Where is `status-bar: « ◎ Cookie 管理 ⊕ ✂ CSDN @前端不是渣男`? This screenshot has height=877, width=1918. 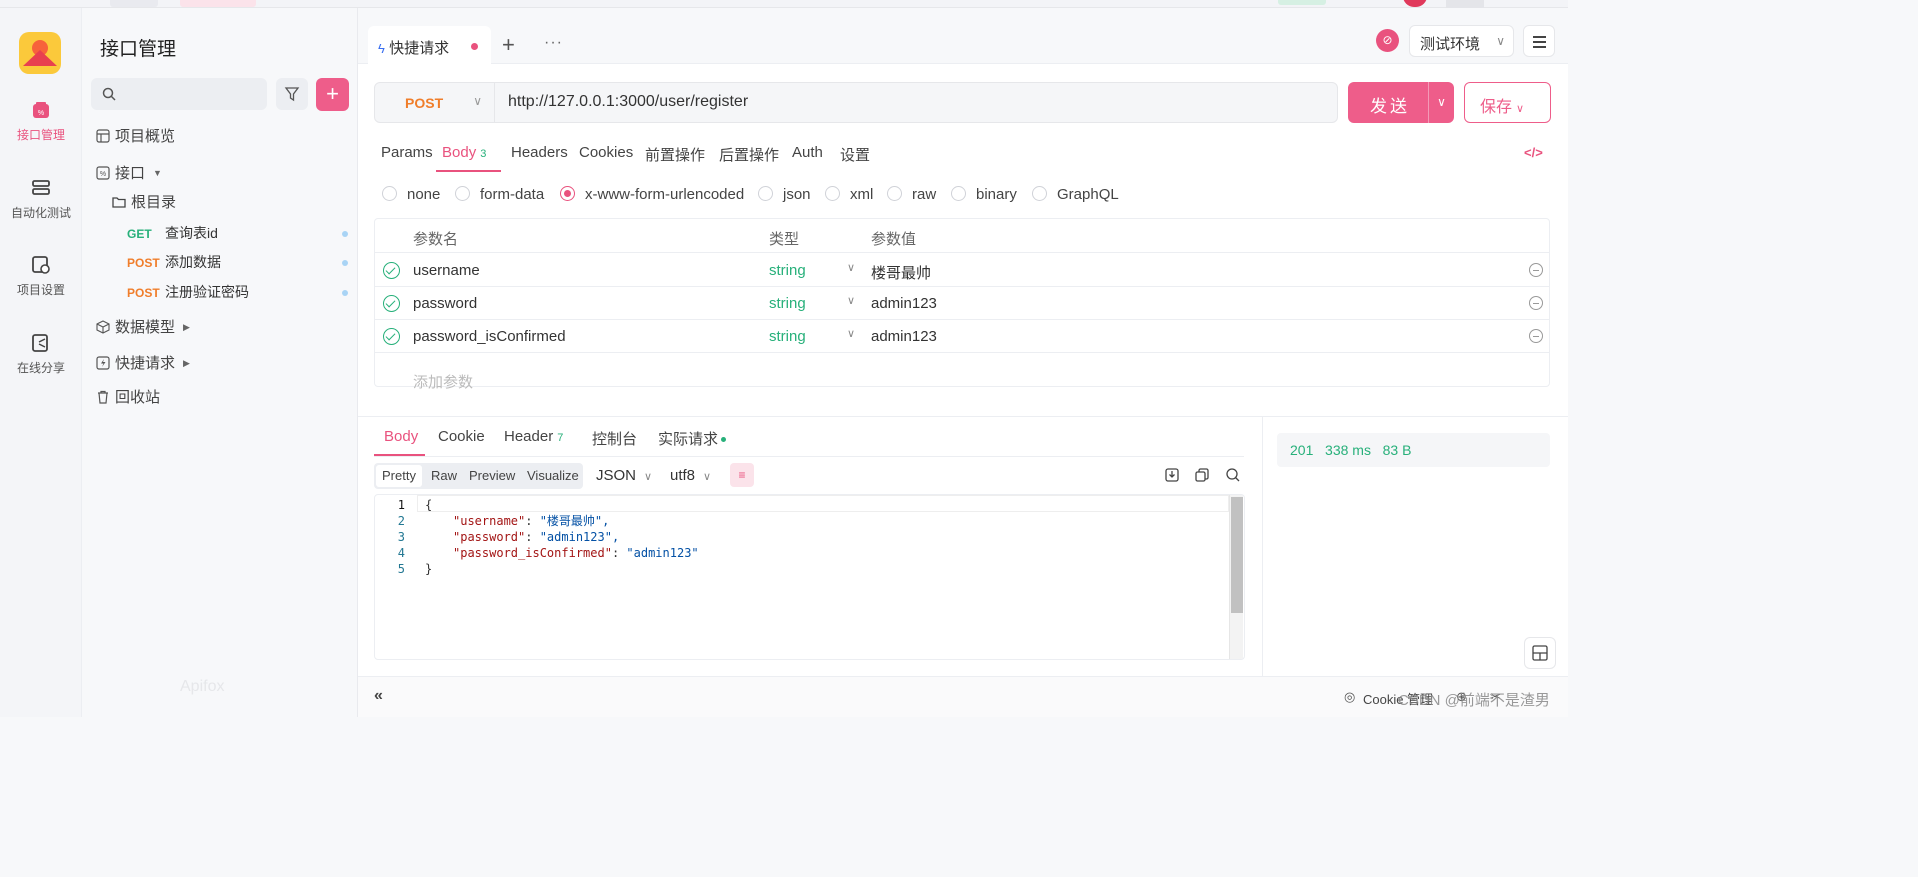 status-bar: « ◎ Cookie 管理 ⊕ ✂ CSDN @前端不是渣男 is located at coordinates (963, 696).